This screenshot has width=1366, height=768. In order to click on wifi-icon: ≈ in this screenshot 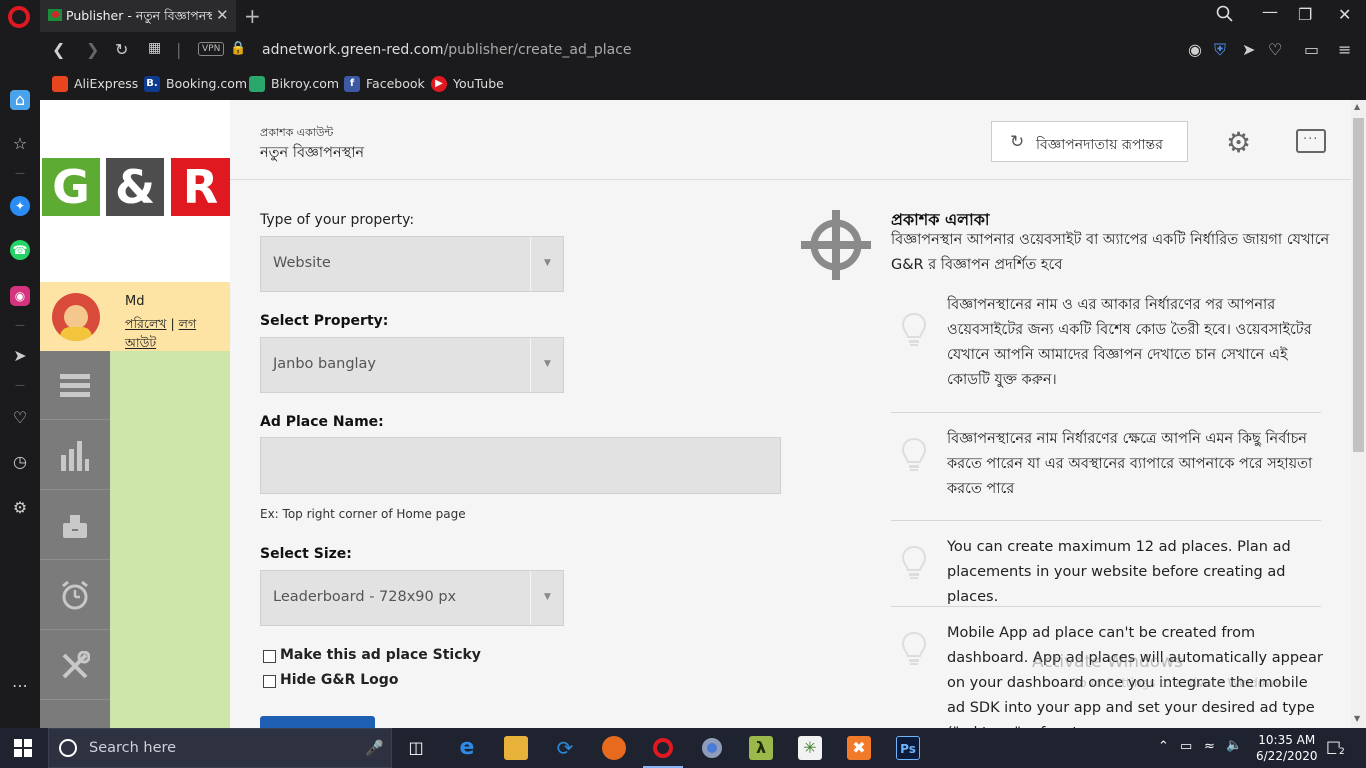, I will do `click(1209, 746)`.